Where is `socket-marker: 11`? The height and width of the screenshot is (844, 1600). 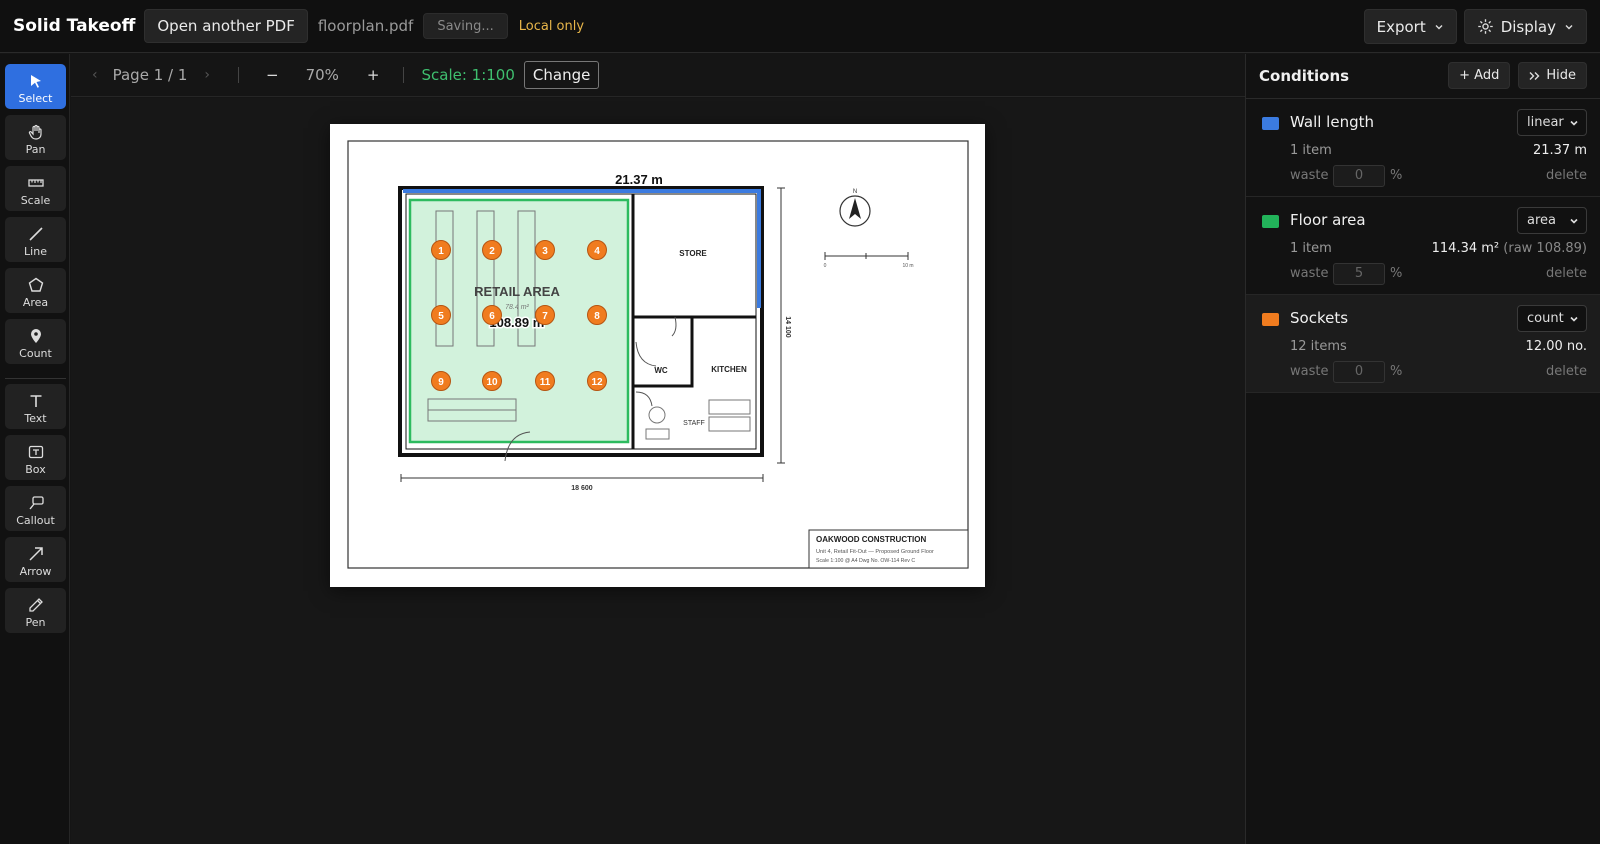
socket-marker: 11 is located at coordinates (545, 381).